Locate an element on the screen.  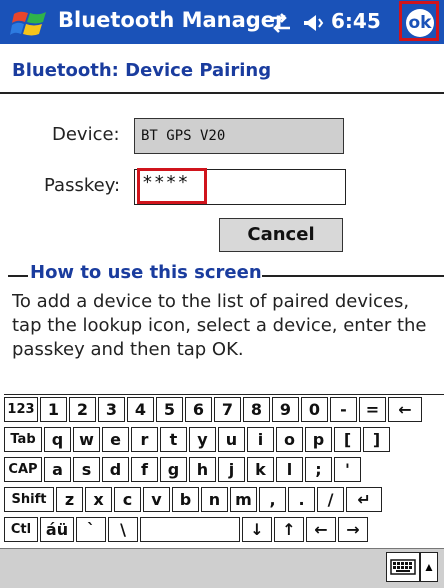
bottom-bar is located at coordinates (222, 568).